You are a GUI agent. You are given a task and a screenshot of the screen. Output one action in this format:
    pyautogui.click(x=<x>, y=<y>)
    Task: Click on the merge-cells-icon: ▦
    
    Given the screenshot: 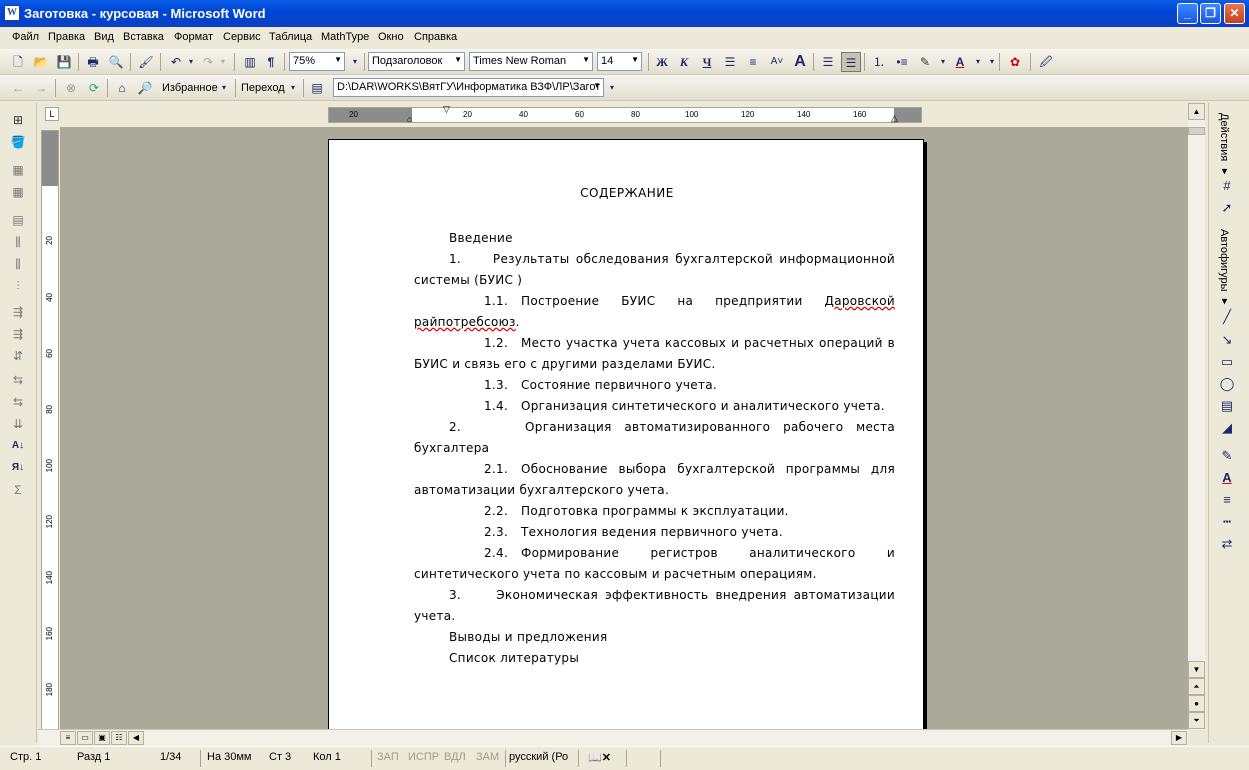 What is the action you would take?
    pyautogui.click(x=18, y=192)
    